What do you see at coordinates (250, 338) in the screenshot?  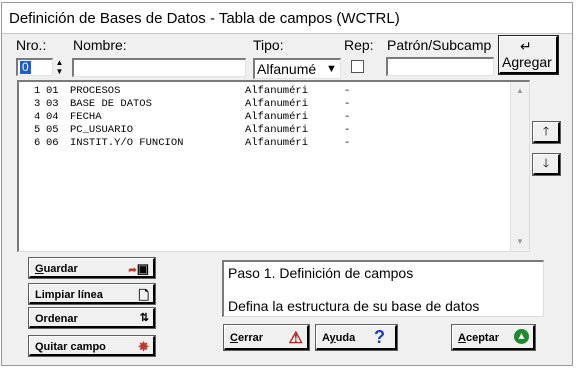 I see `cerrar-label-rest: errar` at bounding box center [250, 338].